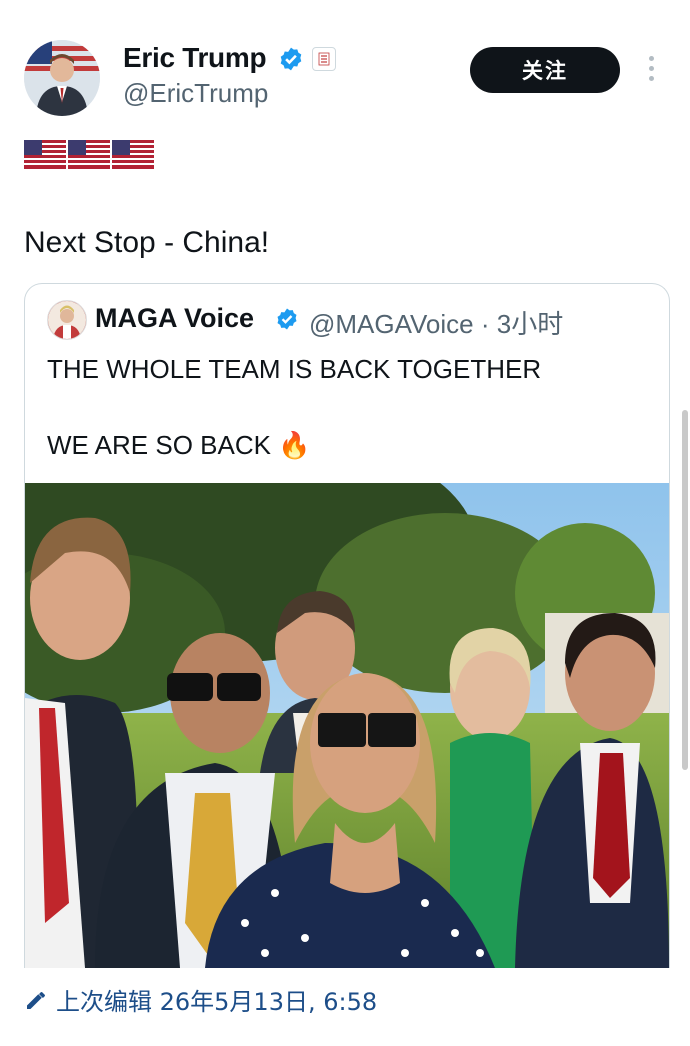 This screenshot has height=1046, width=690. What do you see at coordinates (67, 320) in the screenshot?
I see `quoted-avatar` at bounding box center [67, 320].